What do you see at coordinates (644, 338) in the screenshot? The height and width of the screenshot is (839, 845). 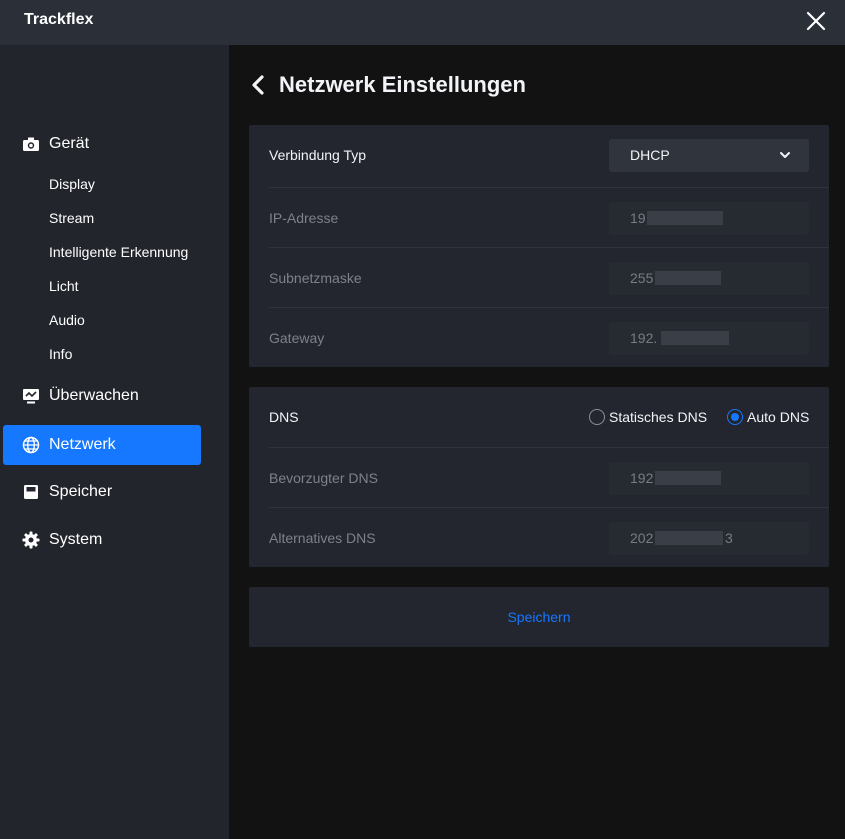 I see `gateway-value: 192.` at bounding box center [644, 338].